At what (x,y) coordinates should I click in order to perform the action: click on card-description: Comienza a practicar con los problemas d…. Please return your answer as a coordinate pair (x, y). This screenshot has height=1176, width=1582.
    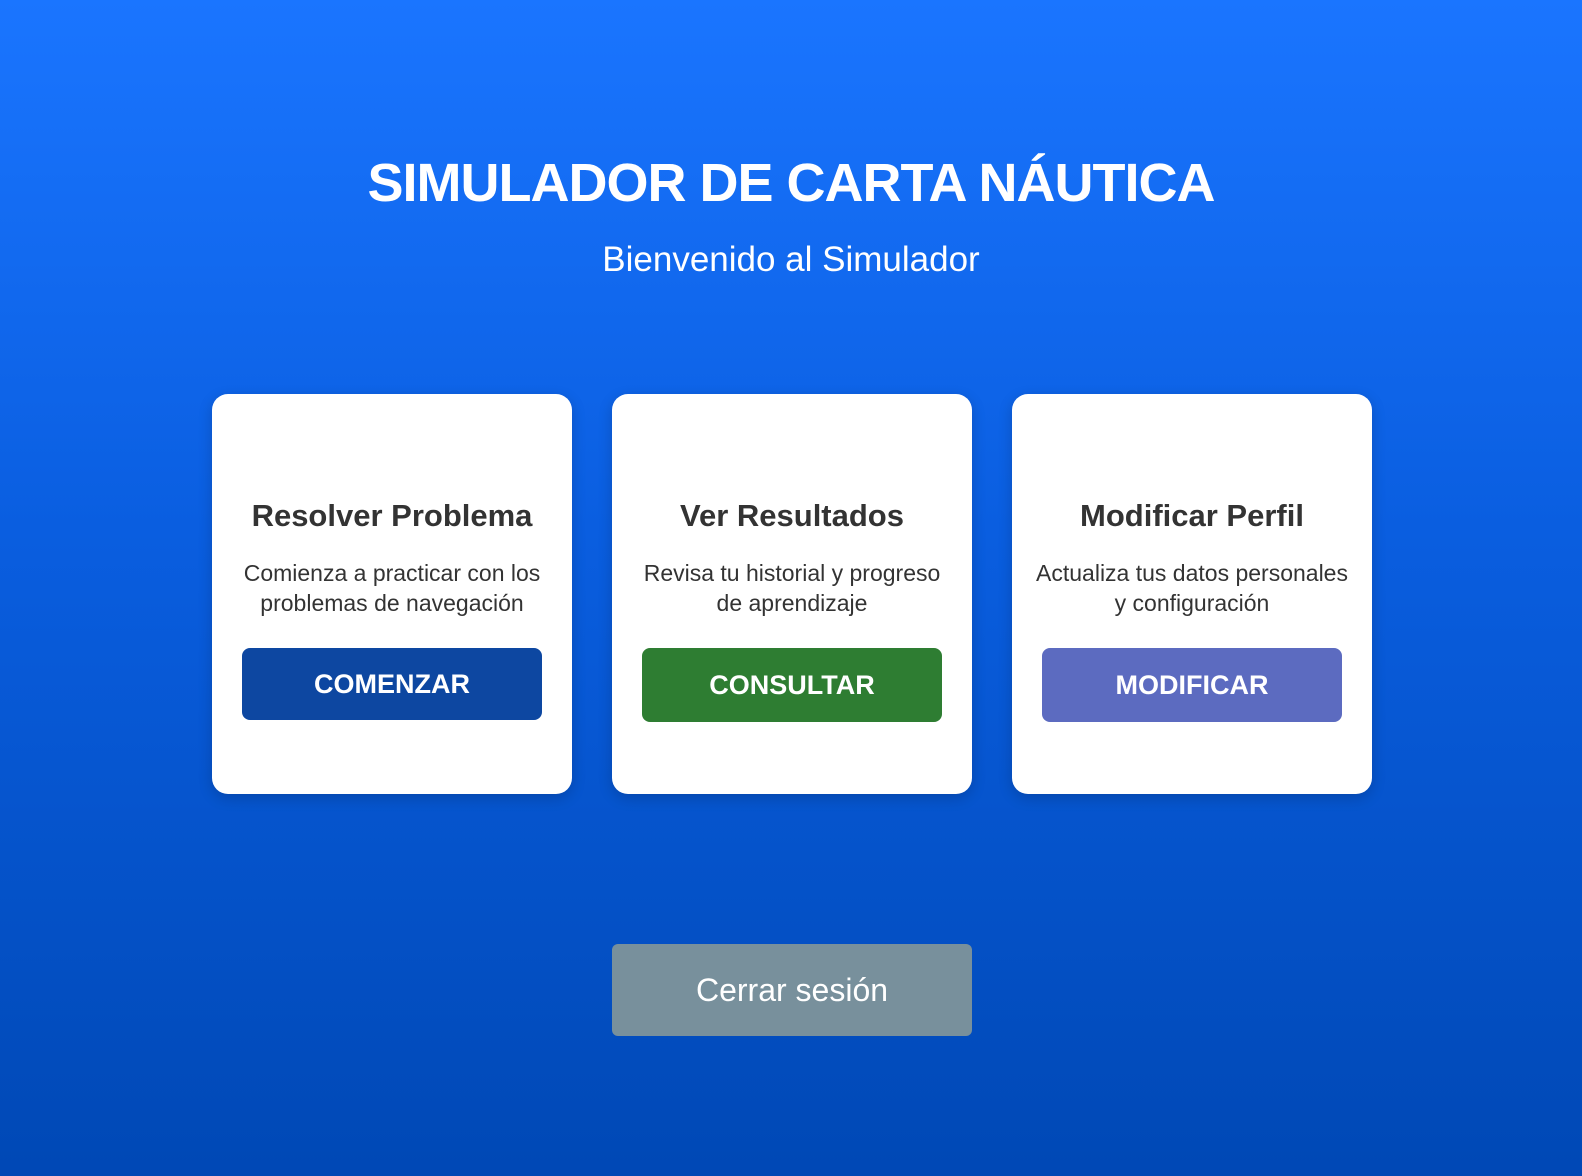
    Looking at the image, I should click on (392, 588).